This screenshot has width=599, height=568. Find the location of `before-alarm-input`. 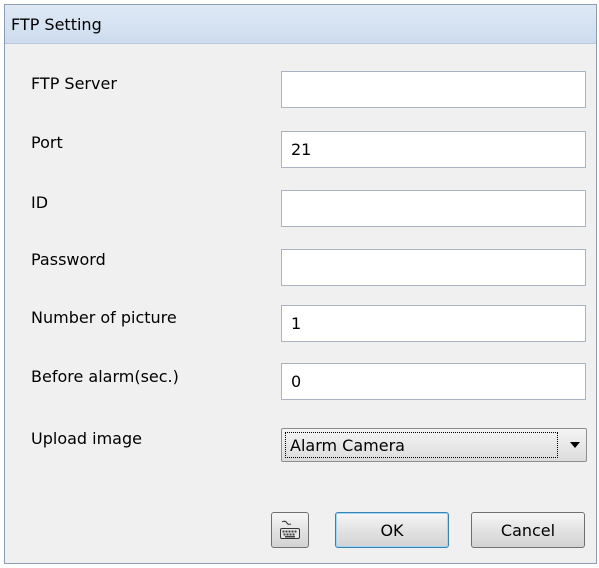

before-alarm-input is located at coordinates (433, 381).